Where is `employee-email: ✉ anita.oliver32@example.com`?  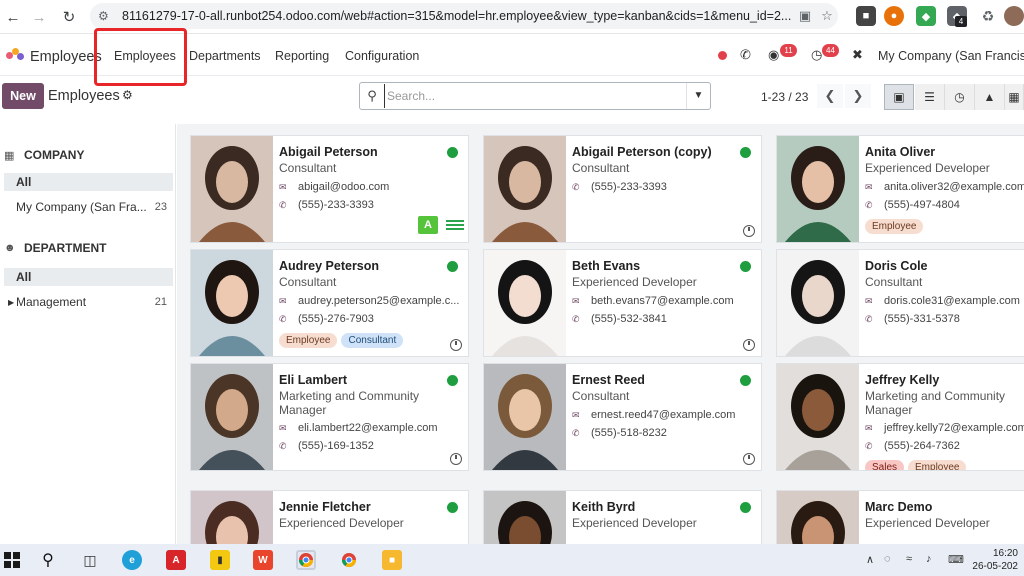
employee-email: ✉ anita.oliver32@example.com is located at coordinates (944, 187).